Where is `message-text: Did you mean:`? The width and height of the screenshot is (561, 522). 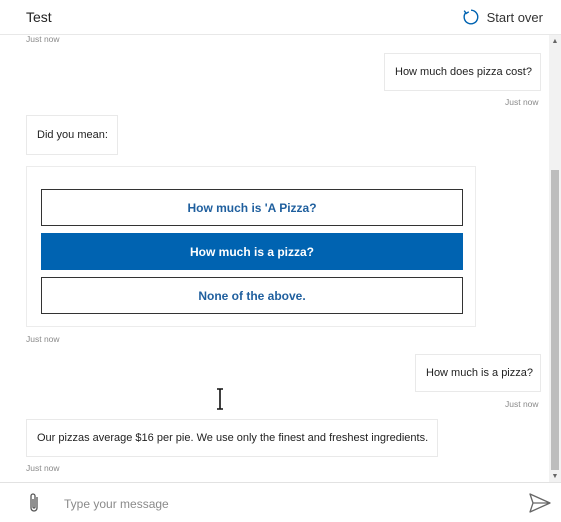 message-text: Did you mean: is located at coordinates (72, 135).